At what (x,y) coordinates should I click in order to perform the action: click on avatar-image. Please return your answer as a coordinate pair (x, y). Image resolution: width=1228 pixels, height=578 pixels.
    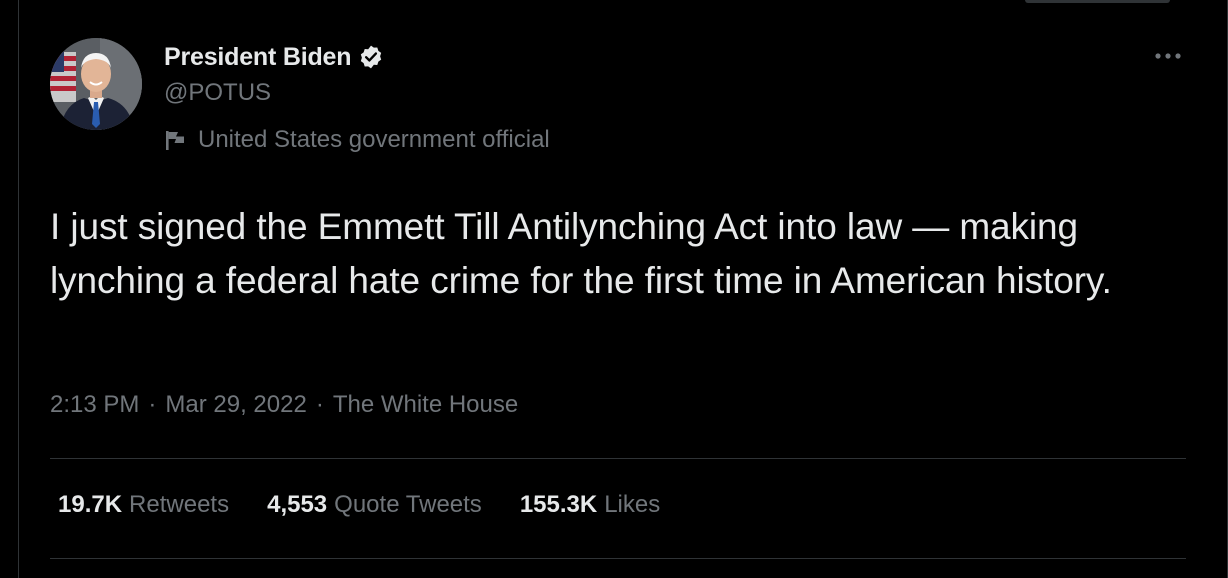
    Looking at the image, I should click on (96, 84).